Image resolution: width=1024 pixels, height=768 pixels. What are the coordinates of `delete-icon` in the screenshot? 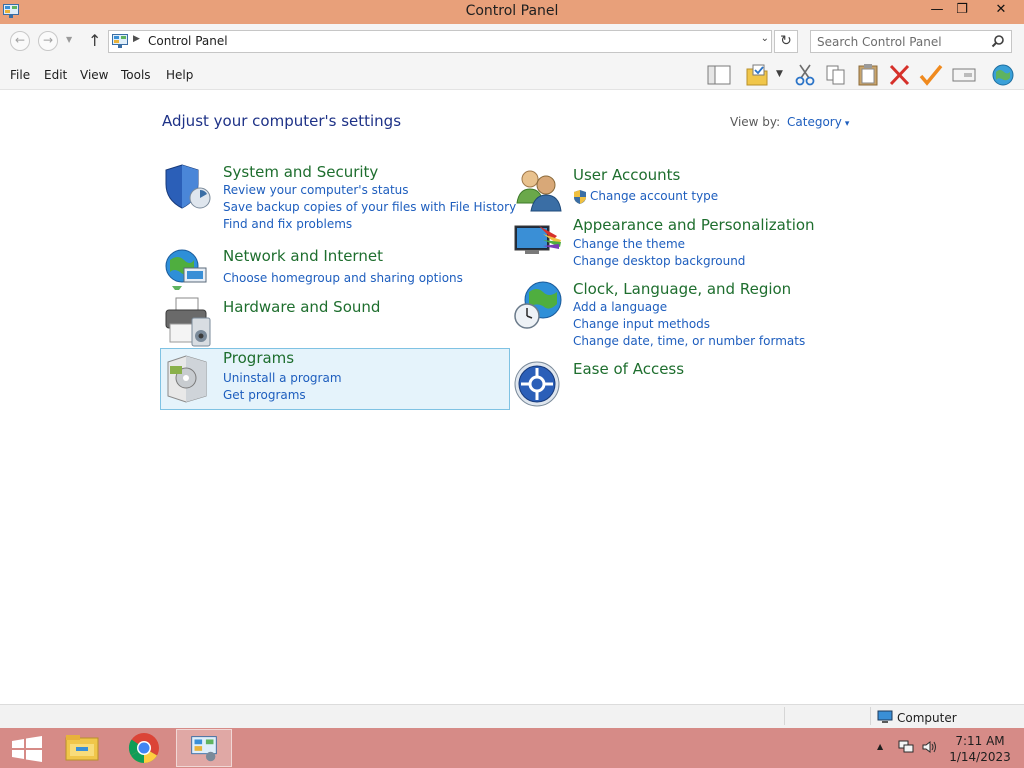 It's located at (900, 75).